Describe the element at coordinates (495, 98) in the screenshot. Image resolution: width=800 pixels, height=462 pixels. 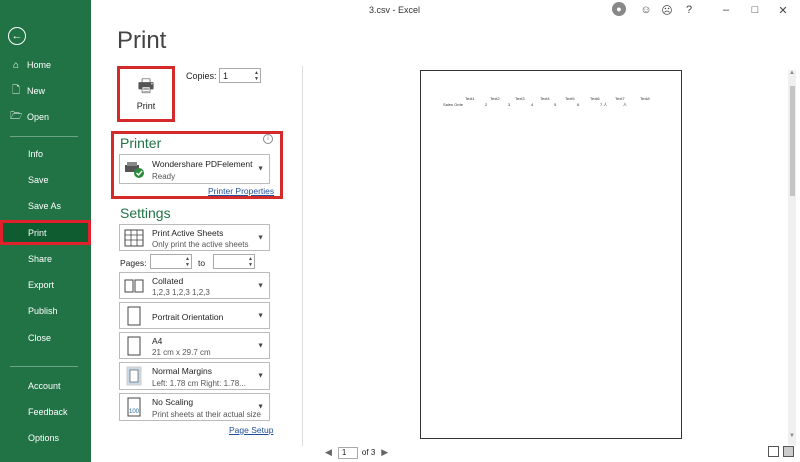
I see `preview-header-cell: Text2` at that location.